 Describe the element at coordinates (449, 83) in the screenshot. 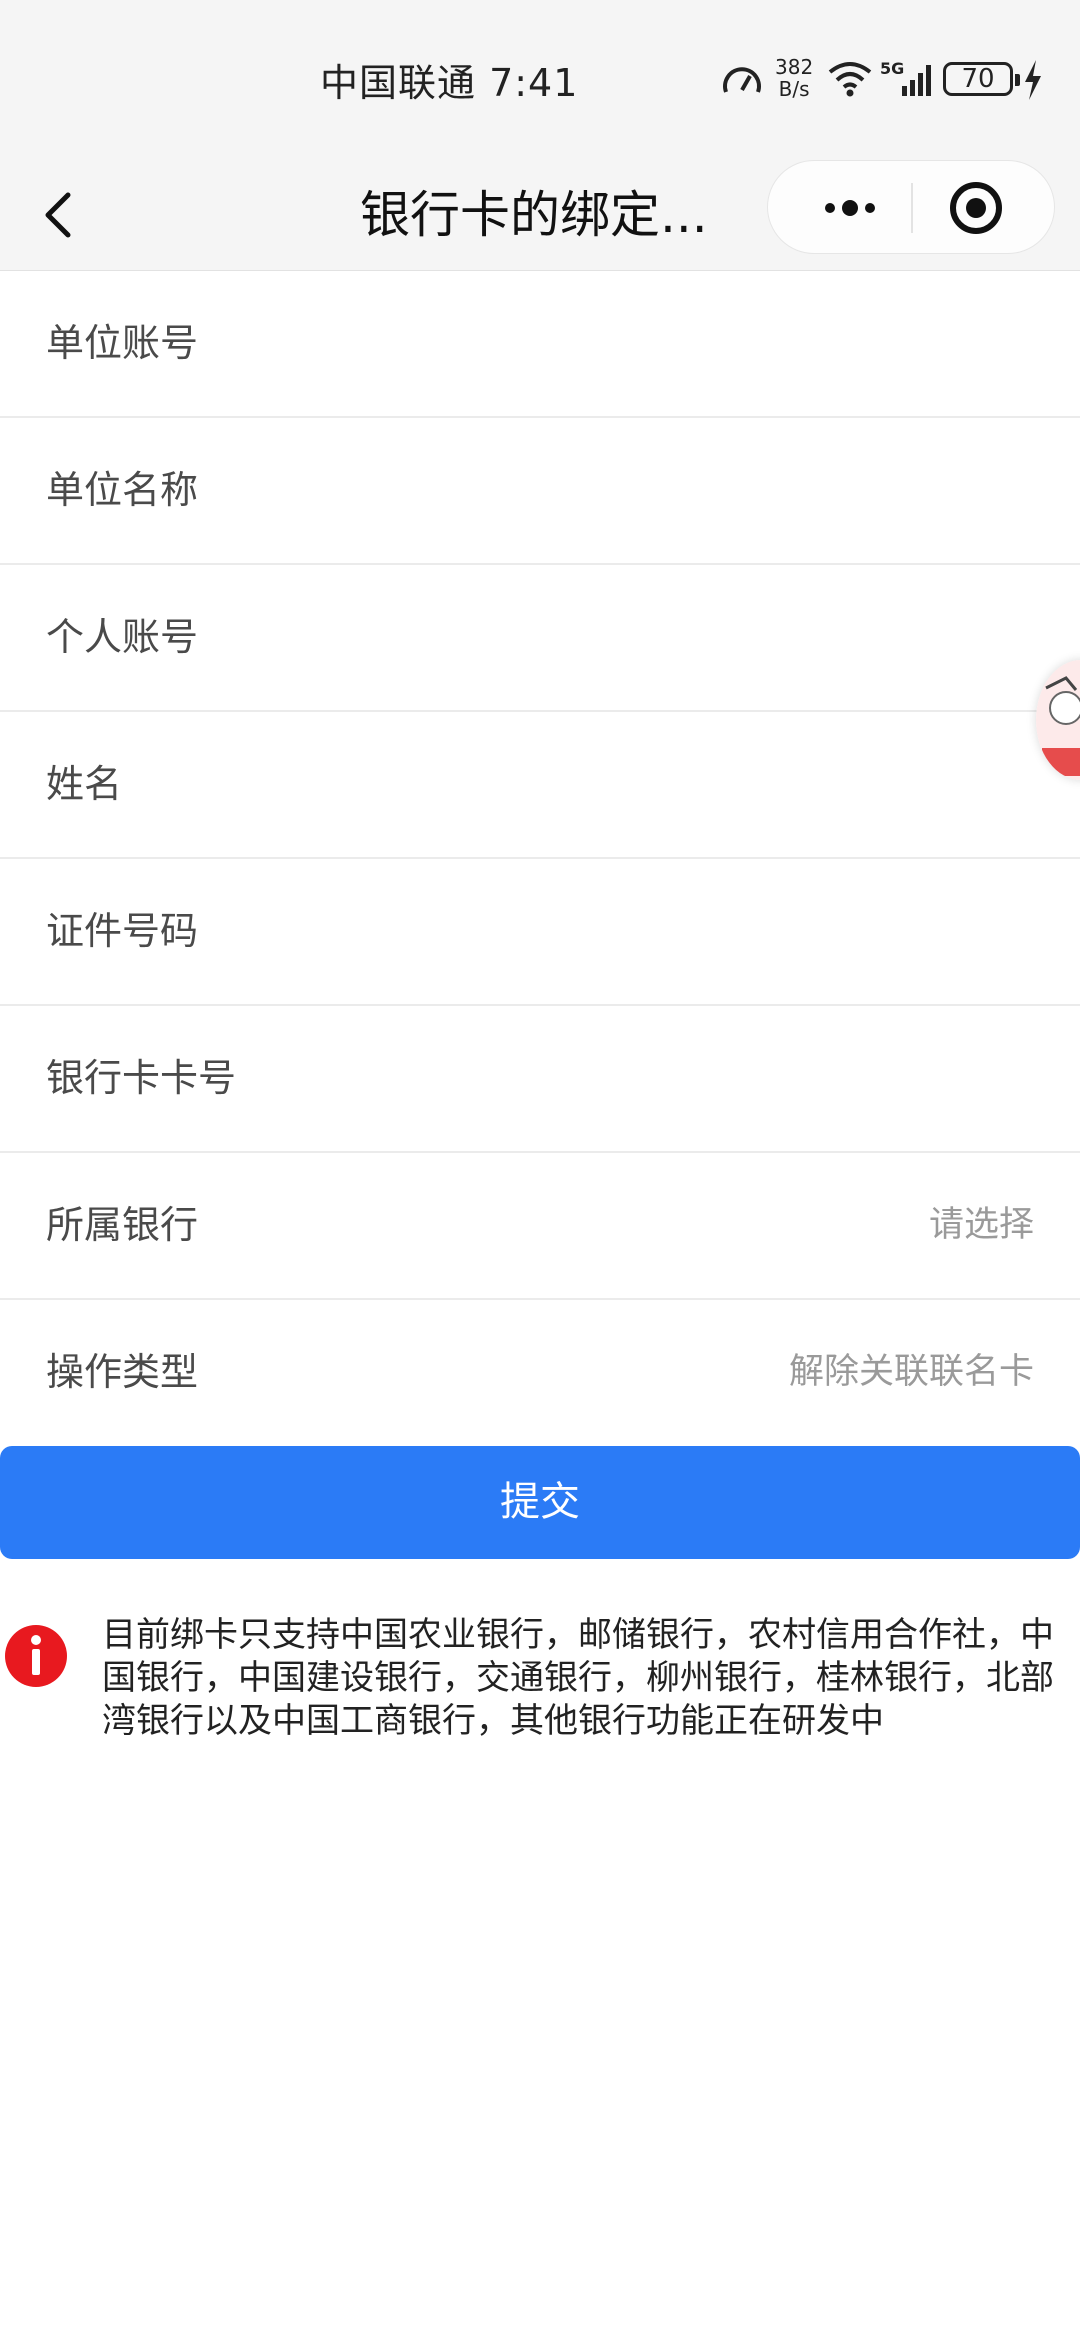

I see `carrier-time: 中国联通 7:41` at that location.